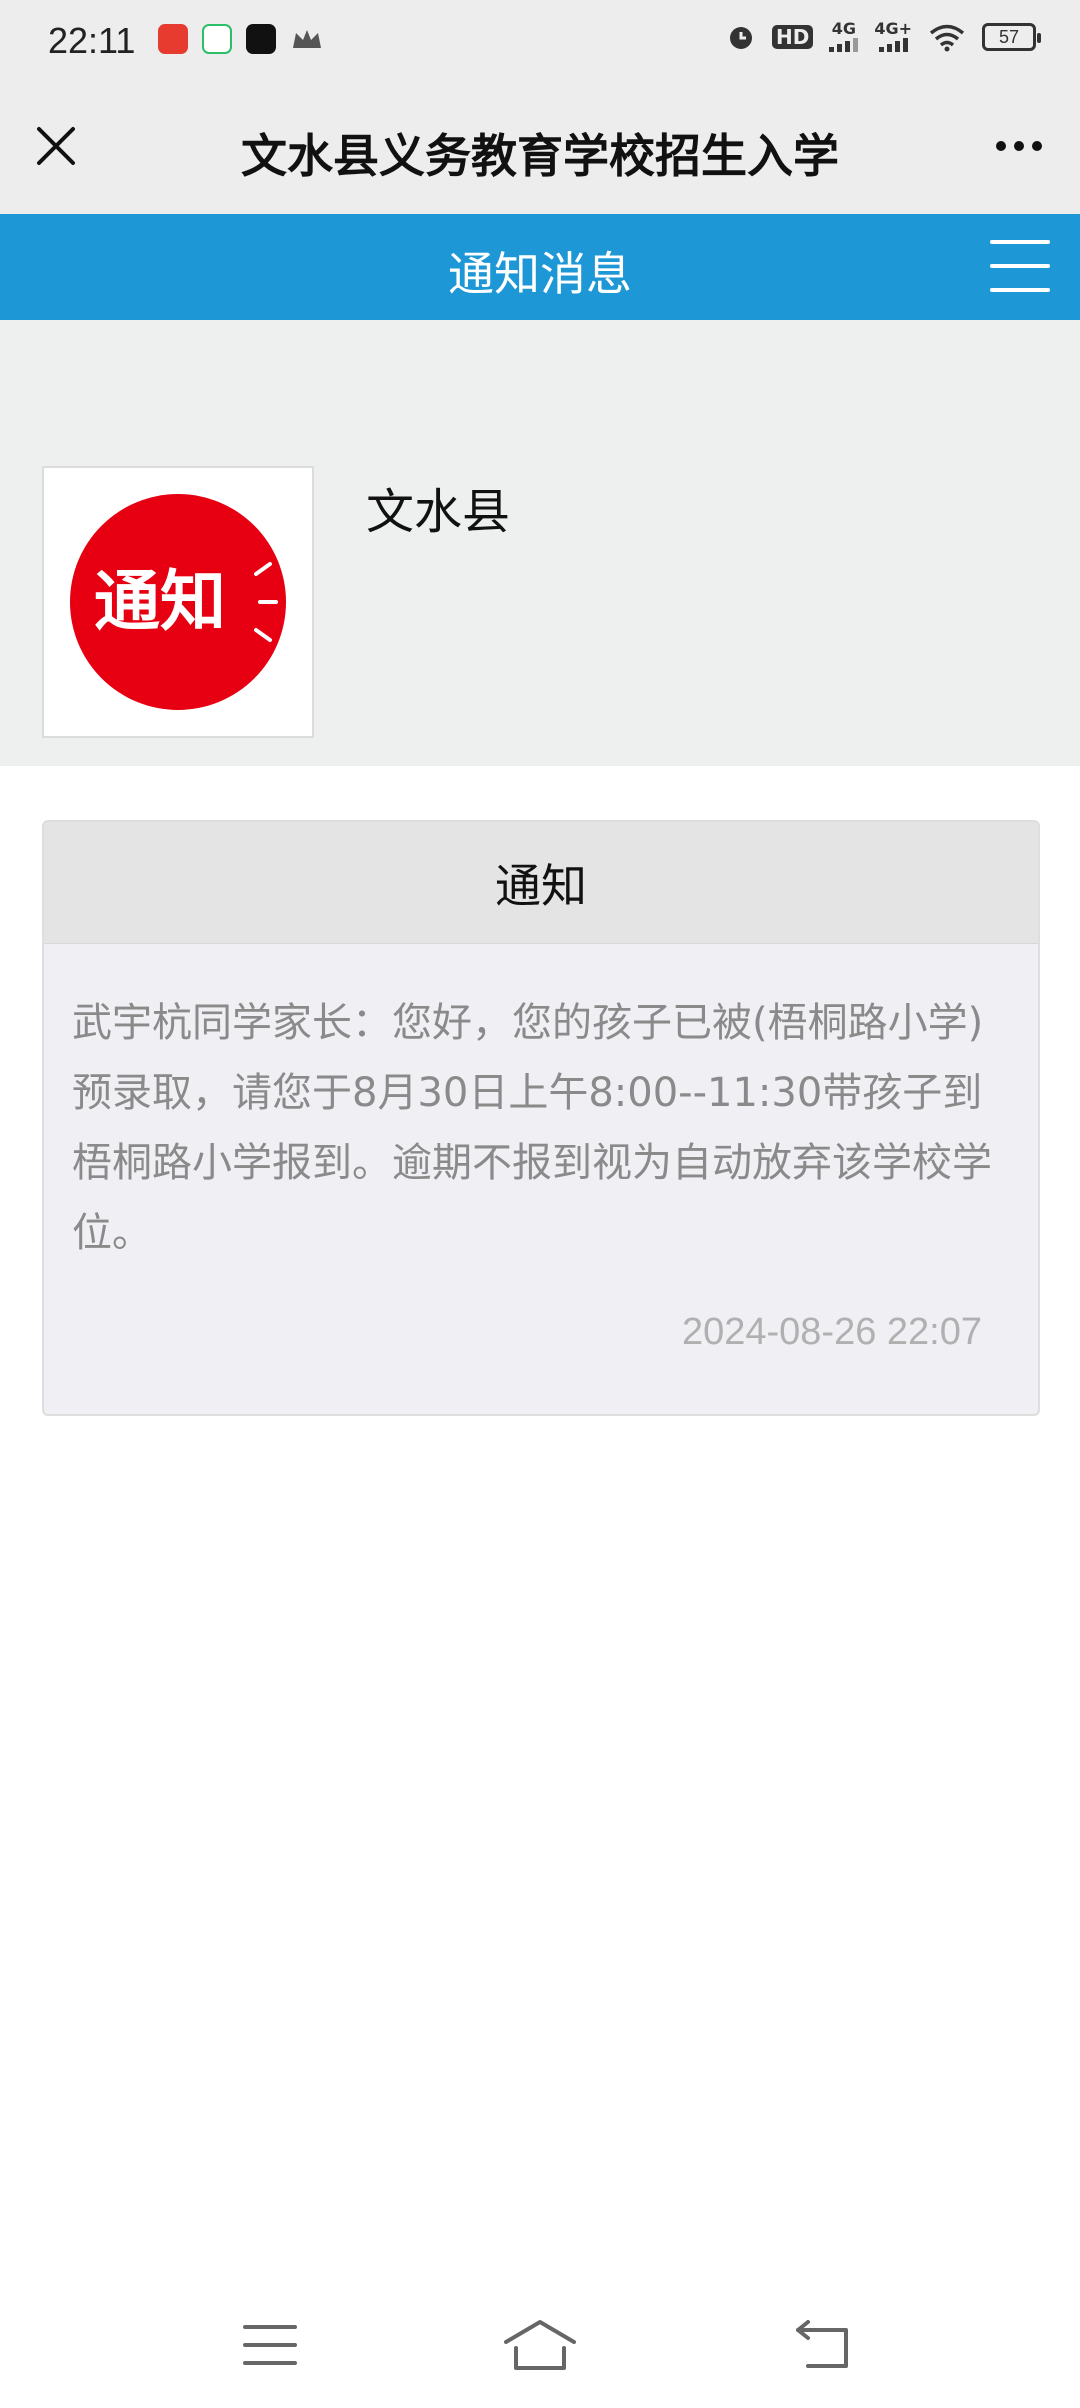  I want to click on menu-icon, so click(1020, 242).